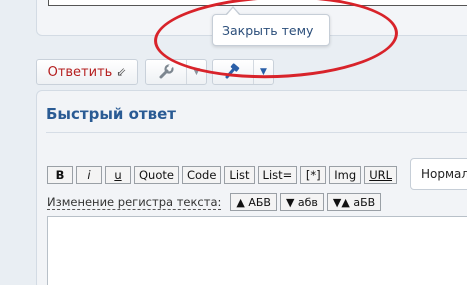  I want to click on code-button: Code, so click(201, 175).